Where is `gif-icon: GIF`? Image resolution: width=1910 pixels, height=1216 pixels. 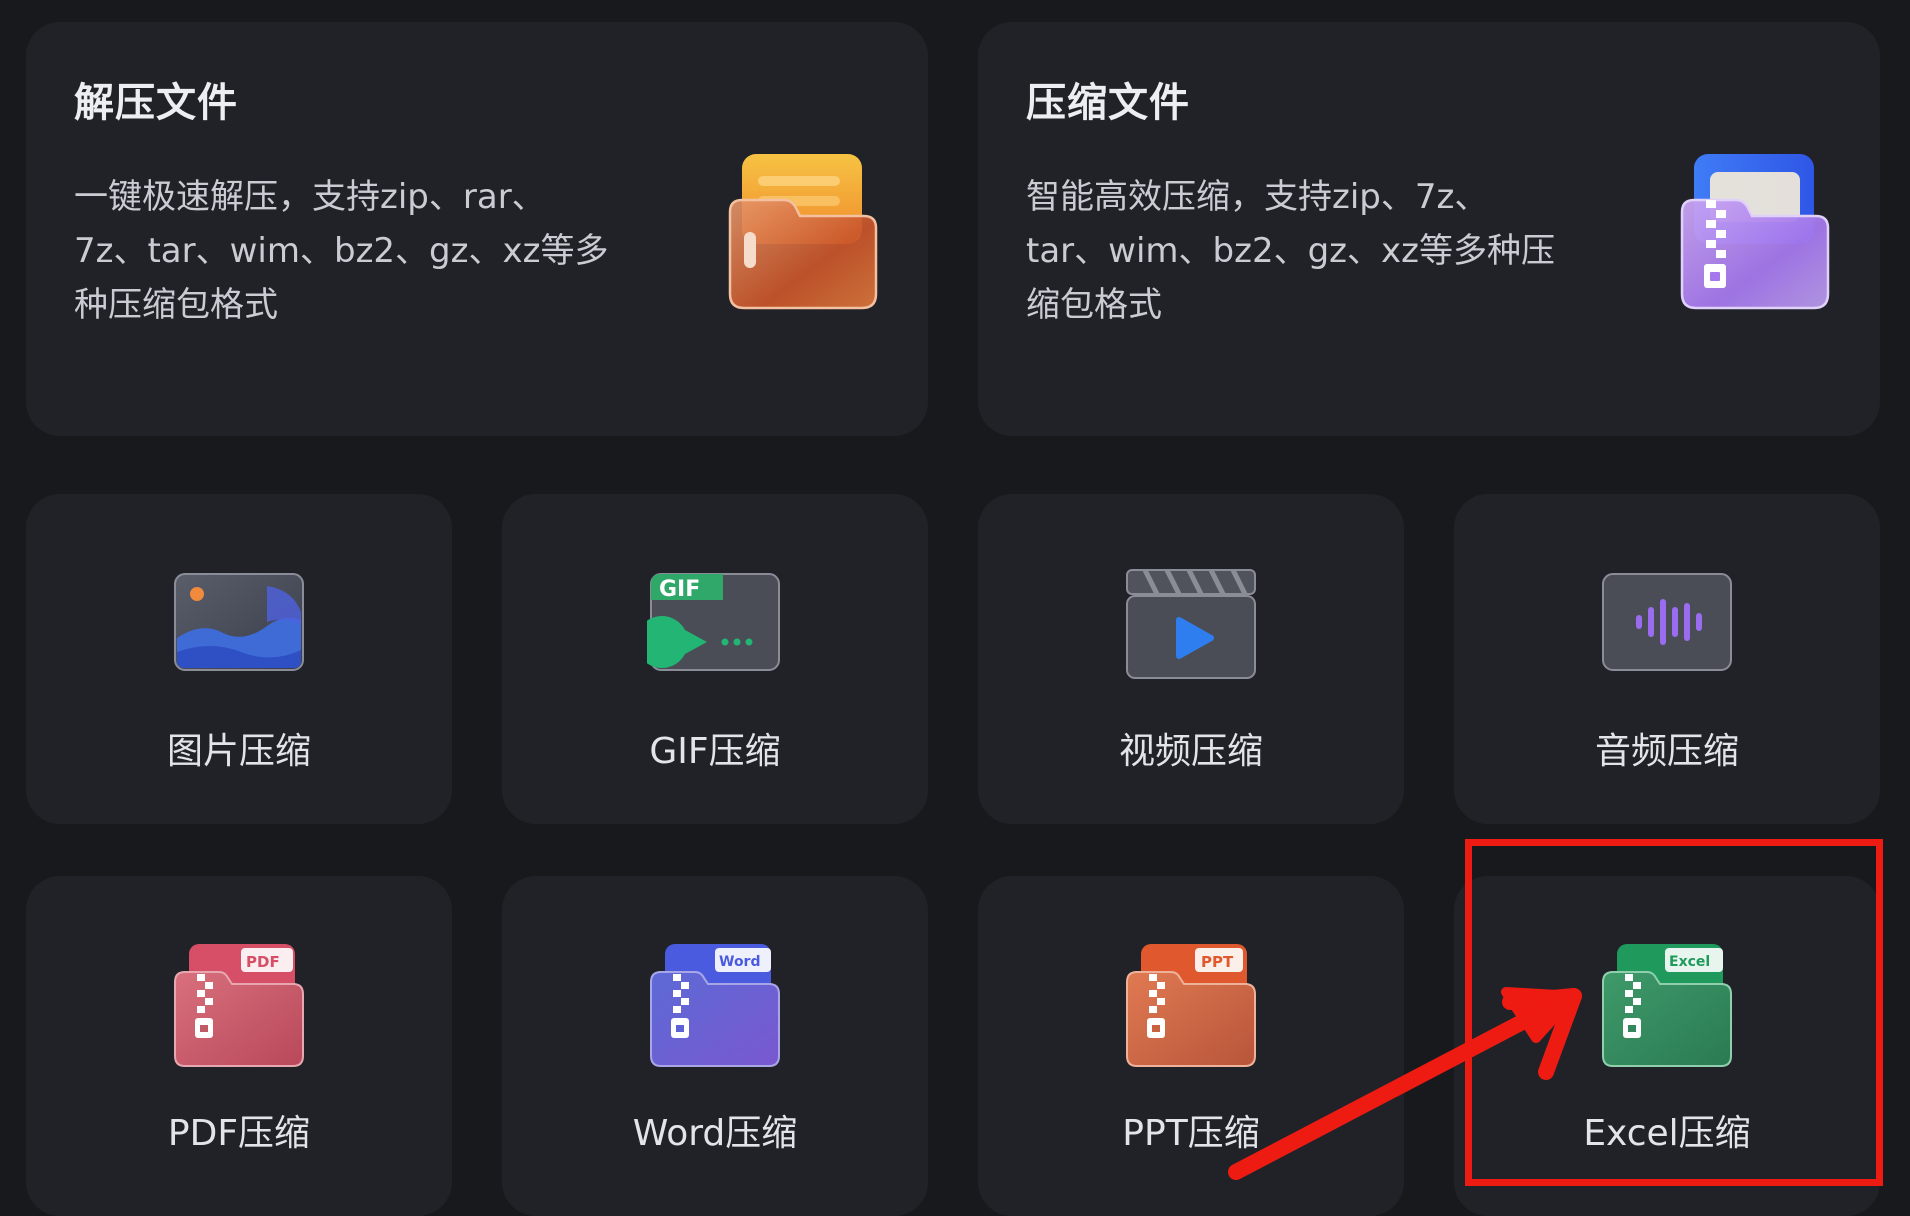
gif-icon: GIF is located at coordinates (715, 624).